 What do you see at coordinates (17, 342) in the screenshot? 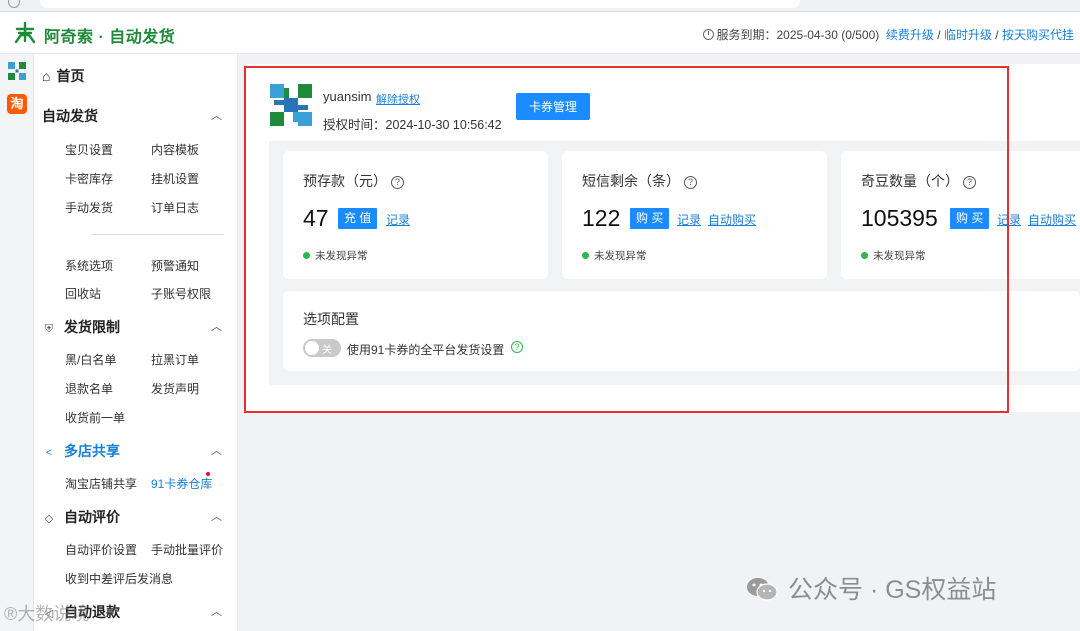
I see `app-rail: 淘` at bounding box center [17, 342].